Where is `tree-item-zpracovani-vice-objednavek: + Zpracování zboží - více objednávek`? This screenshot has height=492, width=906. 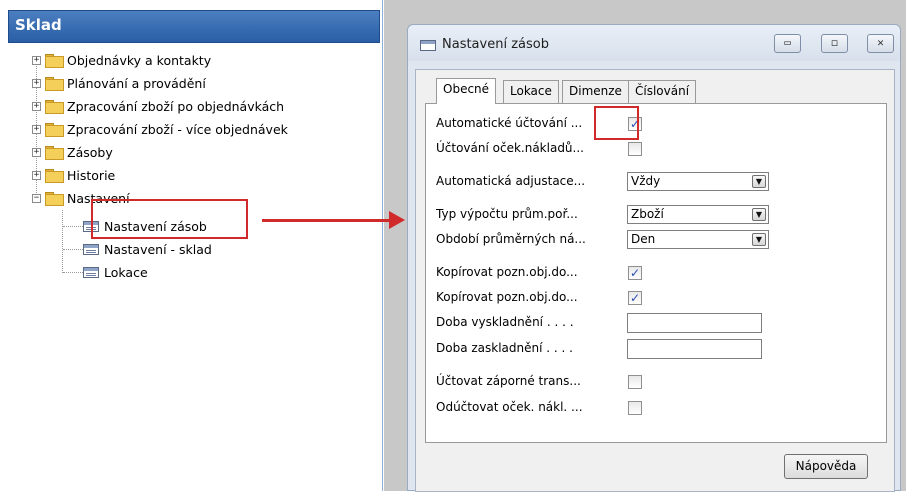 tree-item-zpracovani-vice-objednavek: + Zpracování zboží - více objednávek is located at coordinates (160, 129).